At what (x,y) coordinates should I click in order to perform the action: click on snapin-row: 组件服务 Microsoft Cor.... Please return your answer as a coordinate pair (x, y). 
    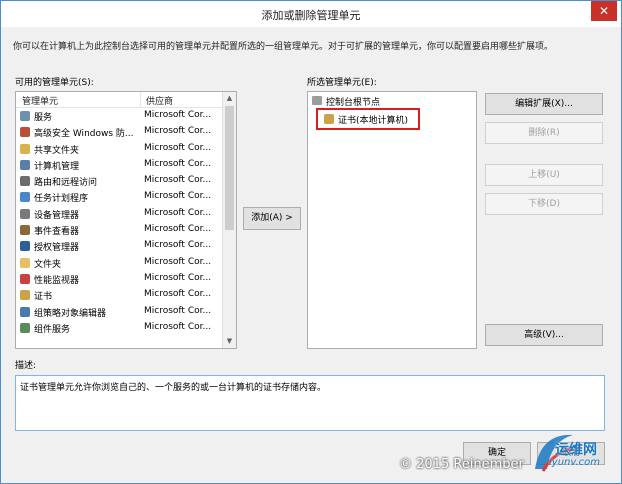
    Looking at the image, I should click on (119, 328).